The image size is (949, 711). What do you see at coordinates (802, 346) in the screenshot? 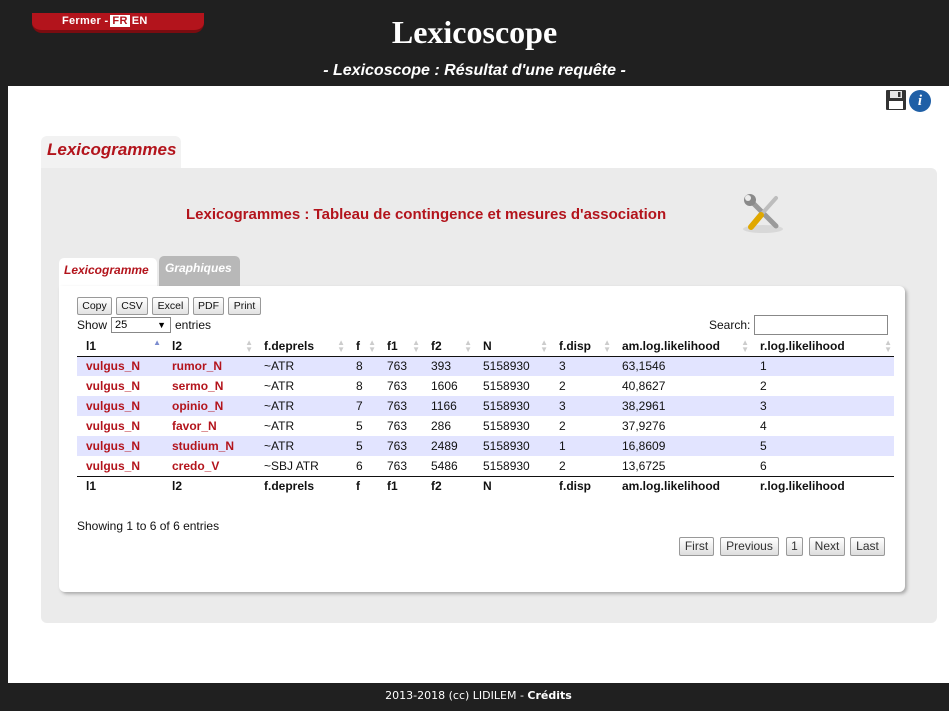
I see `column-header-label: r.log.likelihood` at bounding box center [802, 346].